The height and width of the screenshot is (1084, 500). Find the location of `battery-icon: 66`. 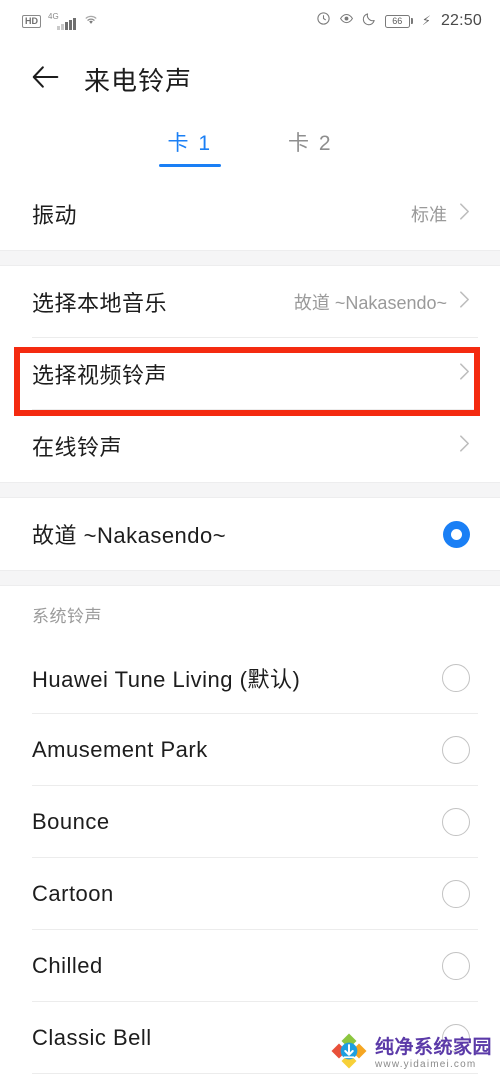

battery-icon: 66 is located at coordinates (398, 21).